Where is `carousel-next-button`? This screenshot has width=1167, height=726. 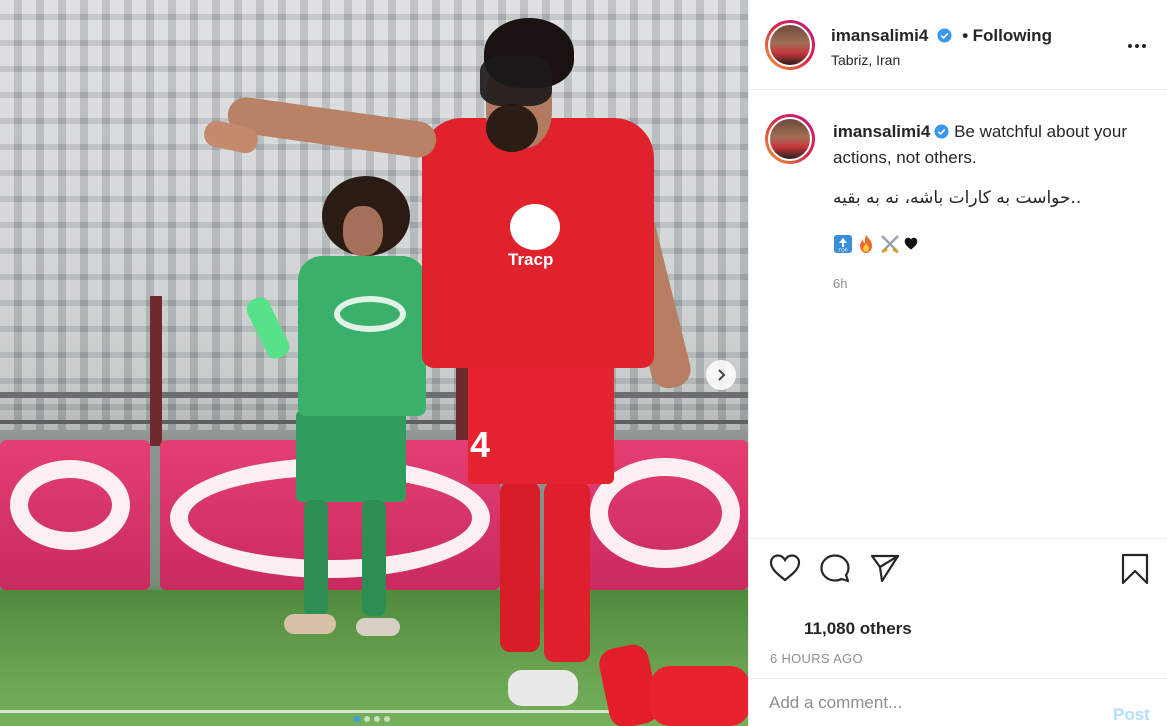 carousel-next-button is located at coordinates (721, 375).